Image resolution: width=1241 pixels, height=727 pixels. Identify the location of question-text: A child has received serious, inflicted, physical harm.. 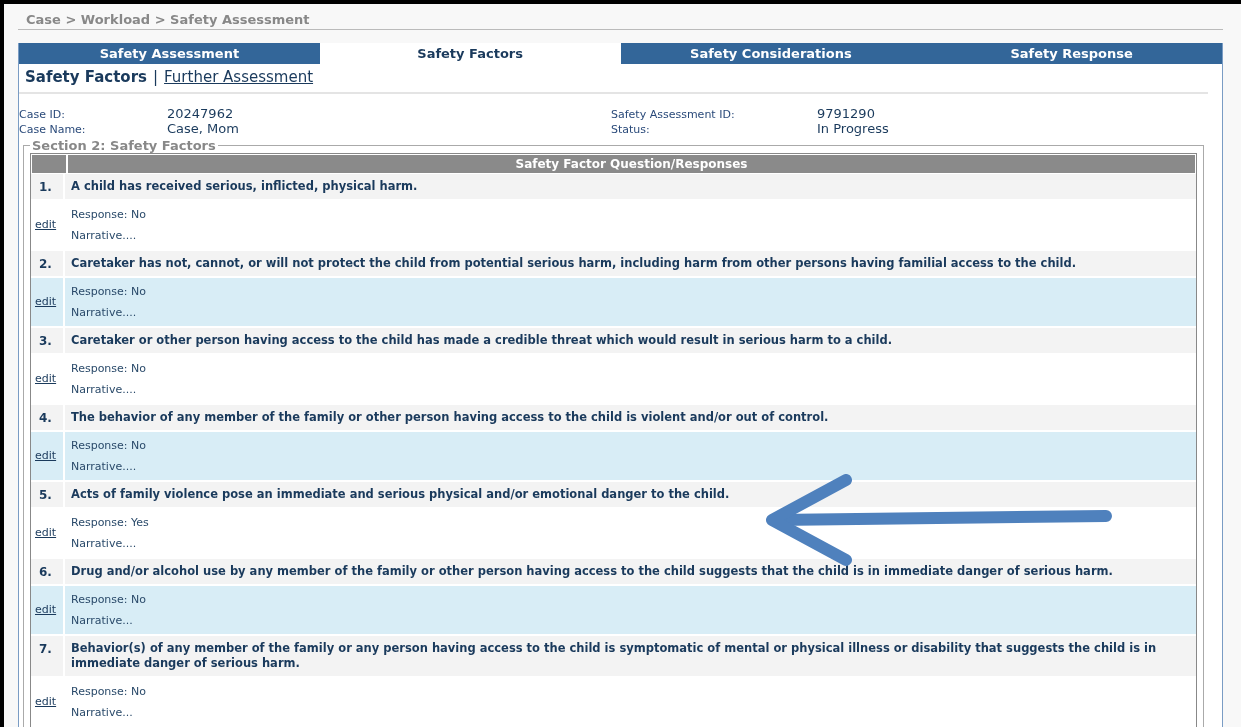
(244, 186).